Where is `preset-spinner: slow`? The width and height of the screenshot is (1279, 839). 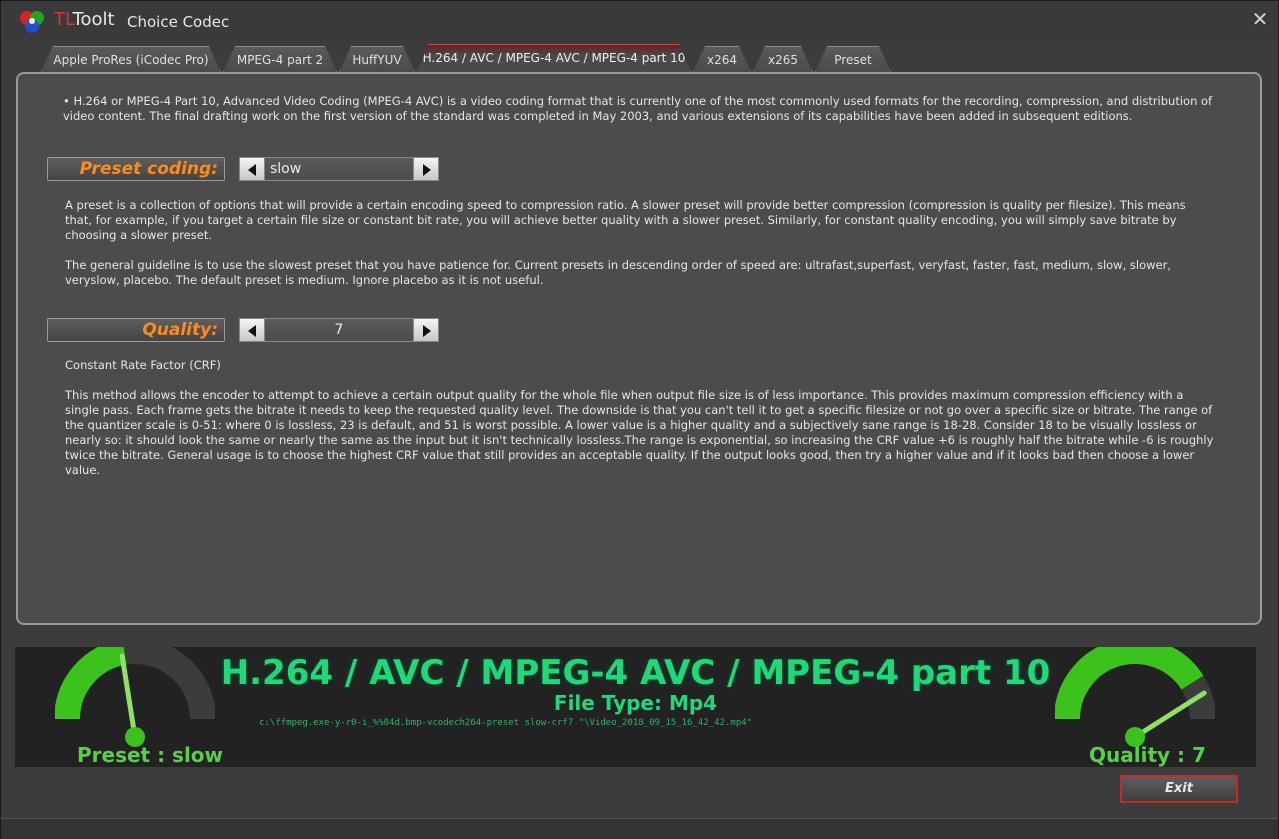 preset-spinner: slow is located at coordinates (339, 169).